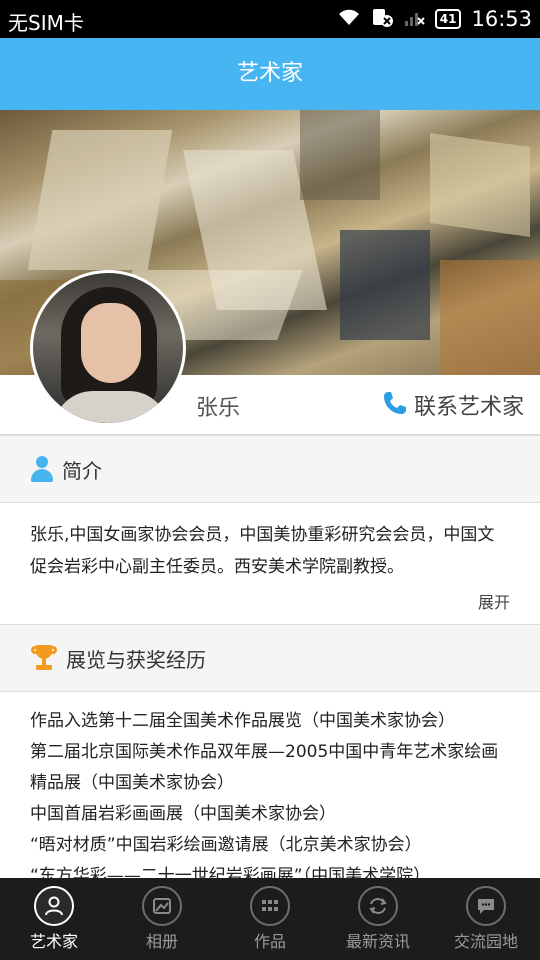 The width and height of the screenshot is (540, 960). What do you see at coordinates (54, 906) in the screenshot?
I see `person-icon` at bounding box center [54, 906].